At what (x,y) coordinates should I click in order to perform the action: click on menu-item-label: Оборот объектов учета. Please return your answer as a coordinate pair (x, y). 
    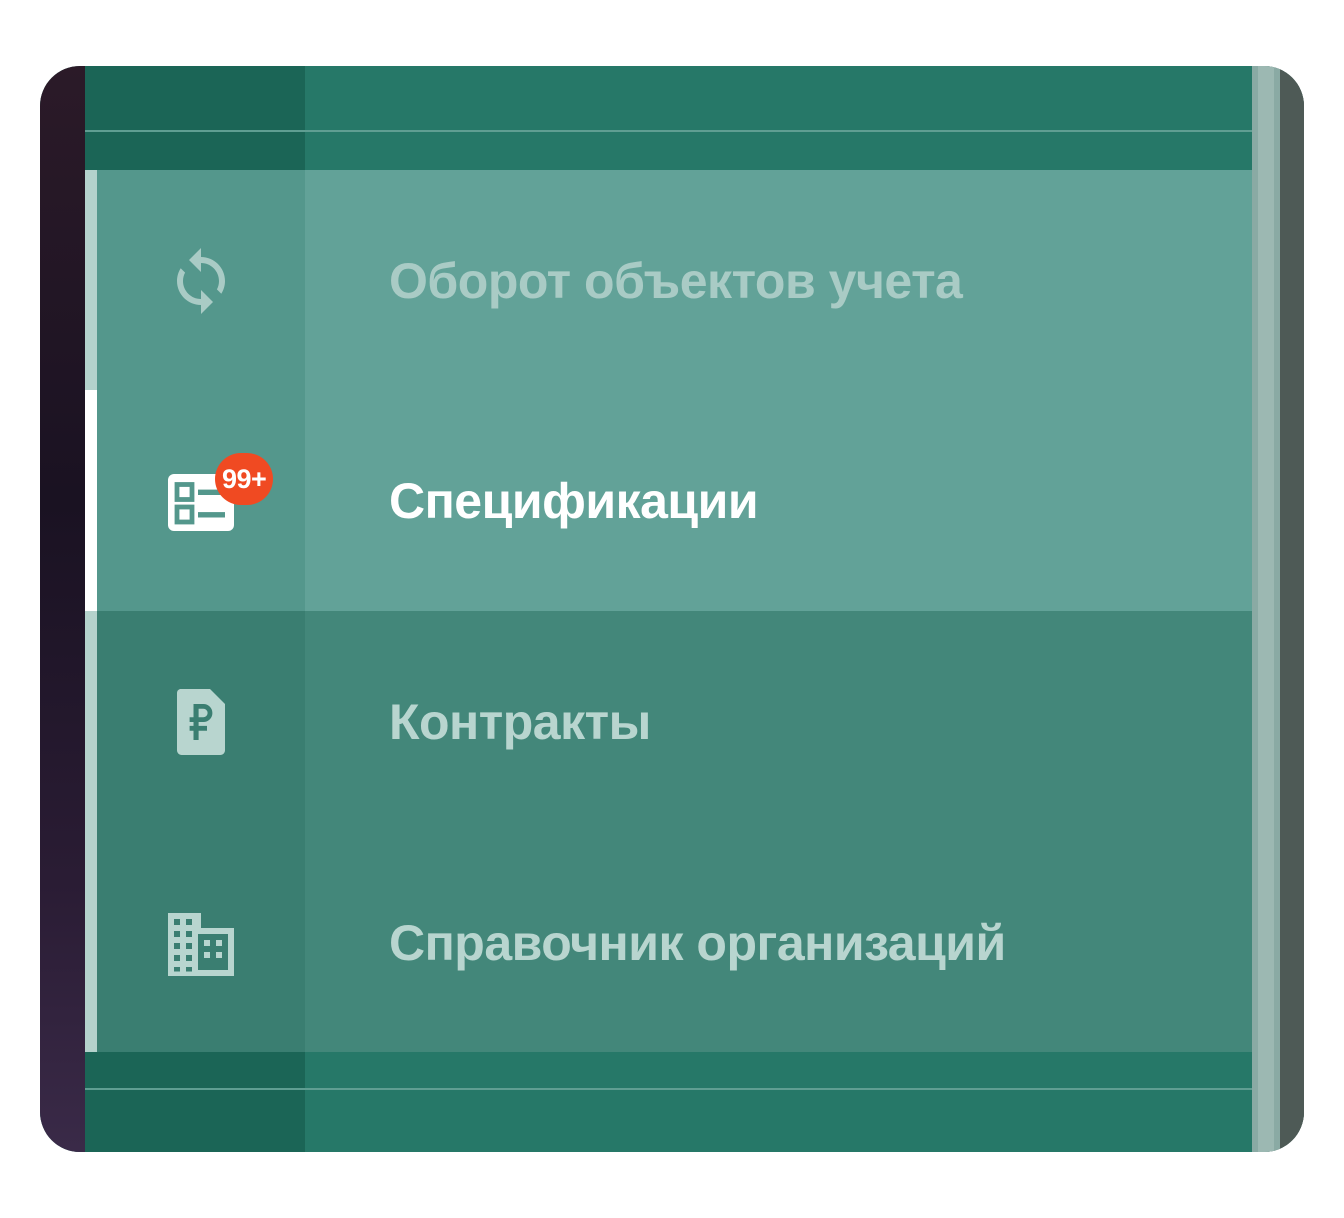
    Looking at the image, I should click on (676, 280).